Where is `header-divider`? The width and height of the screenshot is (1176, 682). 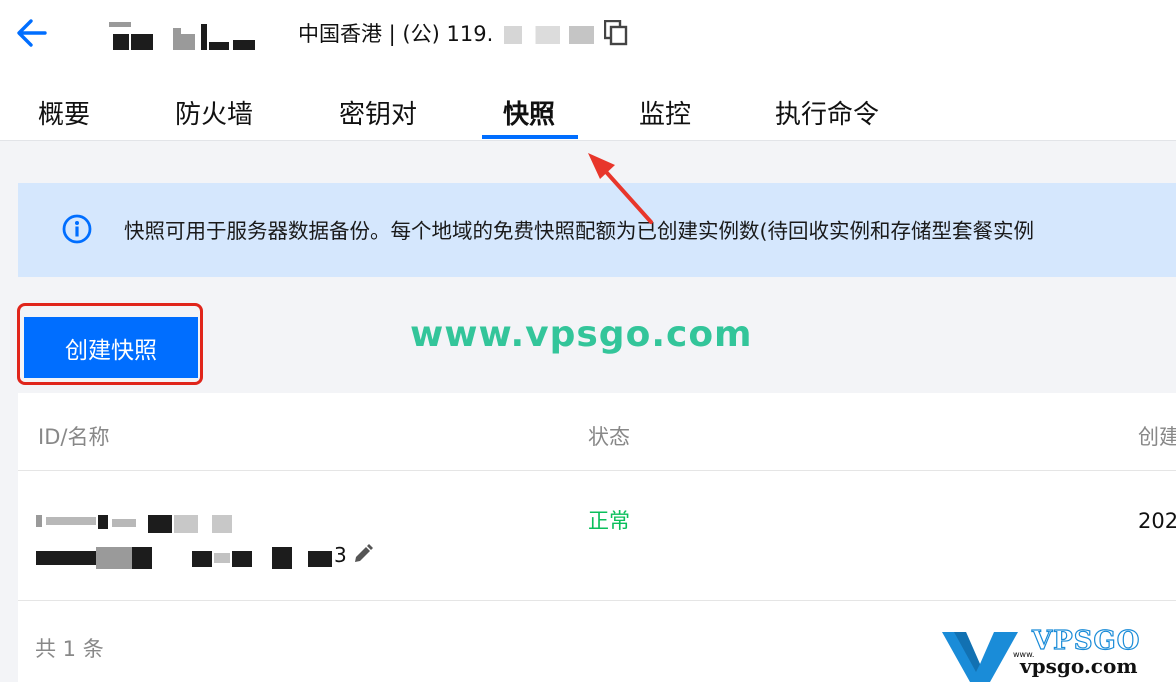 header-divider is located at coordinates (588, 140).